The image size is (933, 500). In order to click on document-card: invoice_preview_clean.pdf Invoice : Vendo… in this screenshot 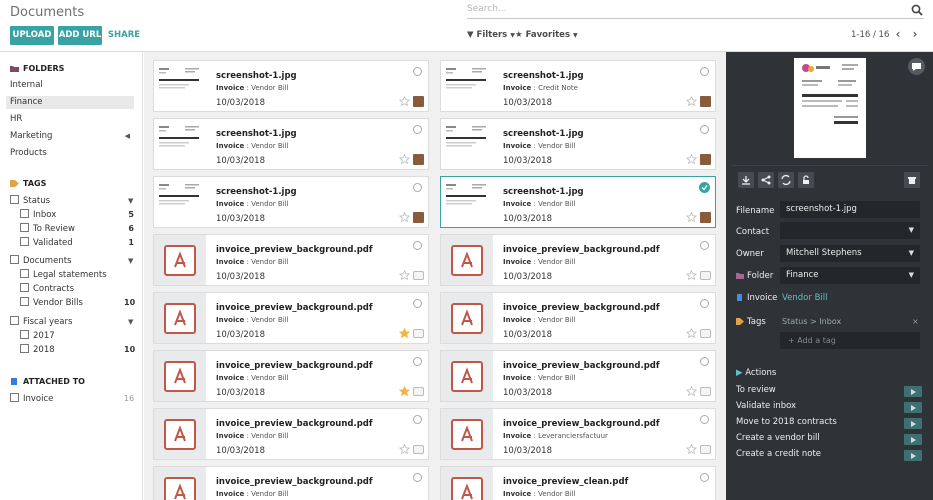, I will do `click(578, 483)`.